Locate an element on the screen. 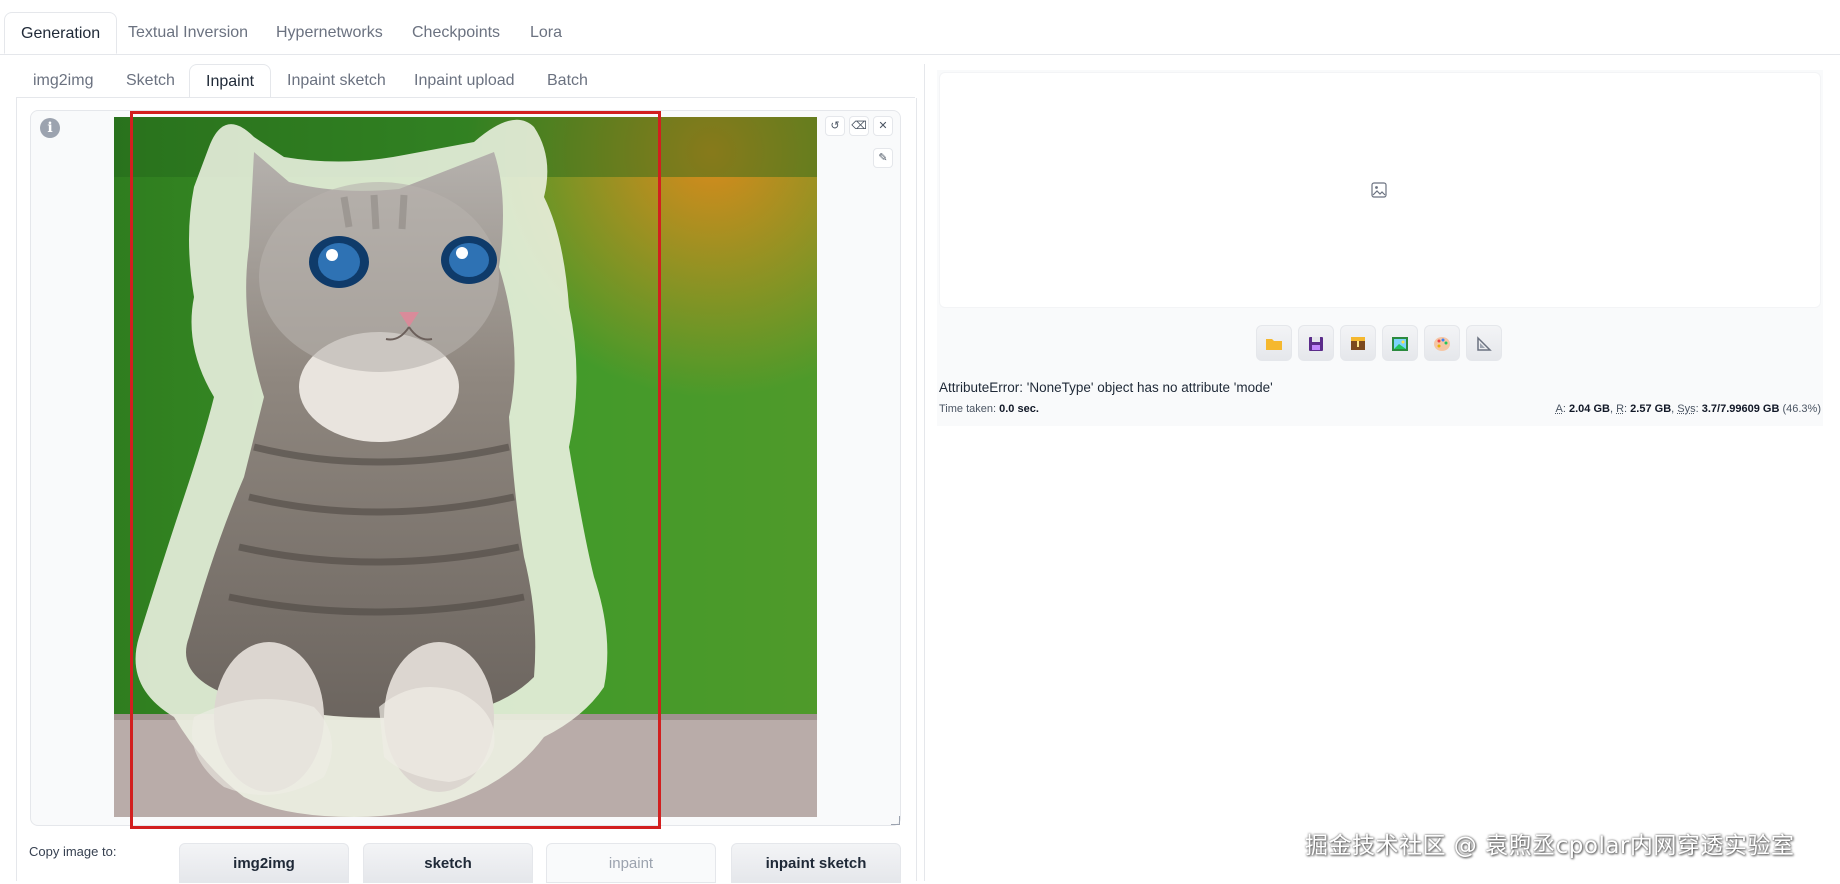 The width and height of the screenshot is (1840, 884). resize-handle is located at coordinates (895, 820).